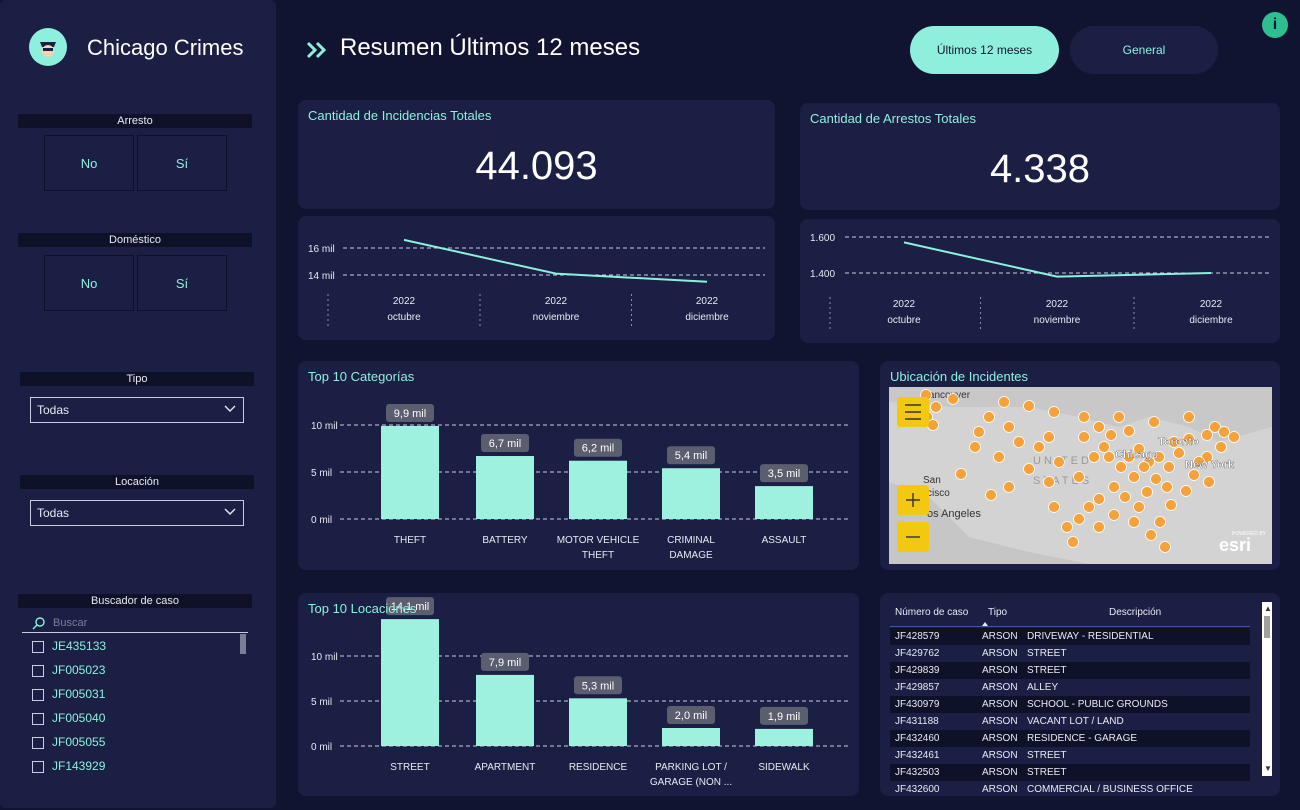  I want to click on case-id: JF143929, so click(79, 766).